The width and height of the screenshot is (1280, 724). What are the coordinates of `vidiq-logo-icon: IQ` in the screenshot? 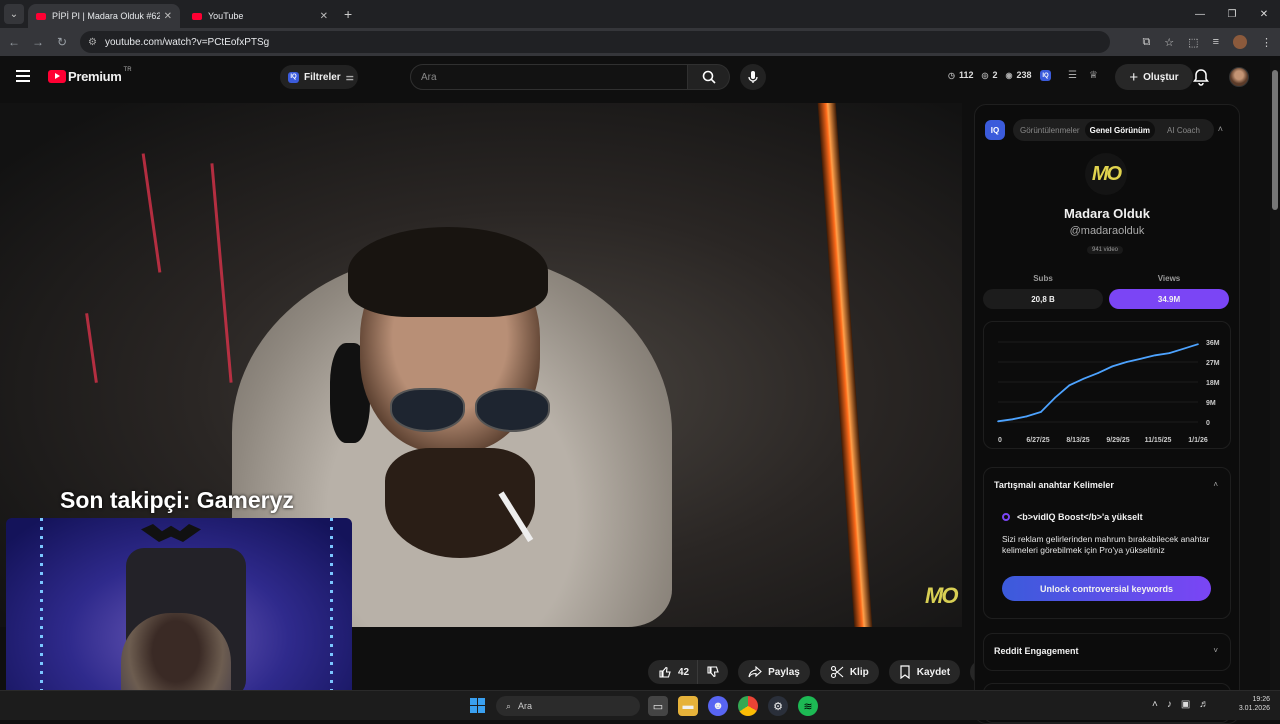 It's located at (995, 130).